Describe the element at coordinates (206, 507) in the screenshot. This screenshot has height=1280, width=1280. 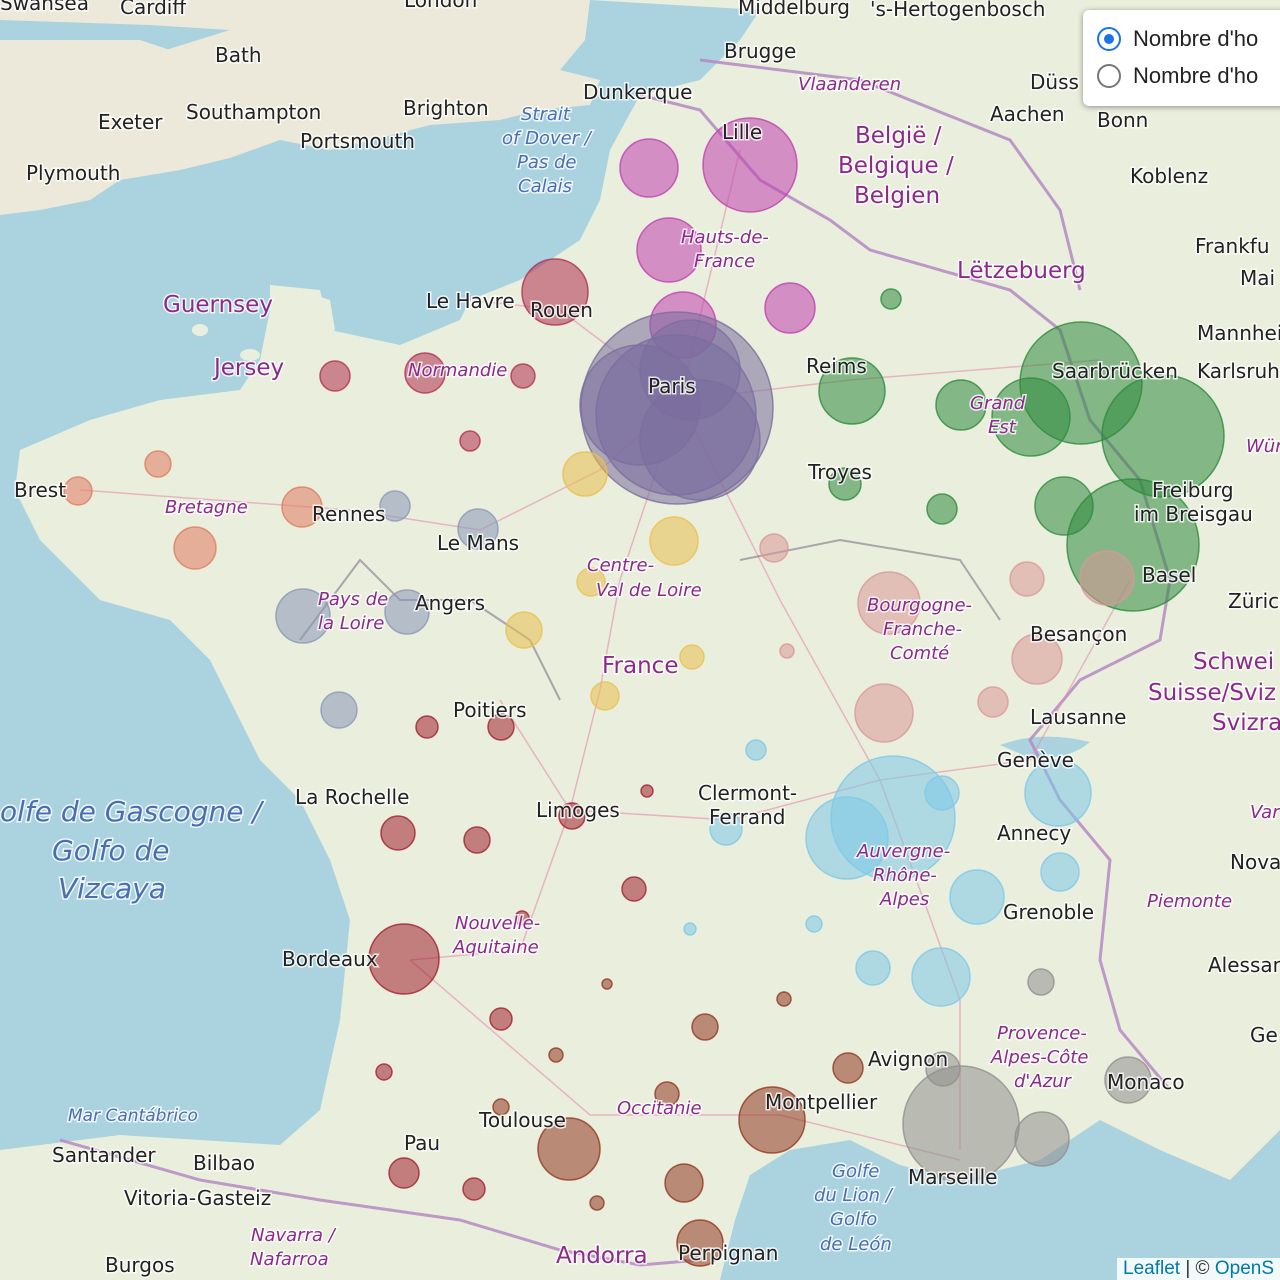
I see `region-label: Bretagne` at that location.